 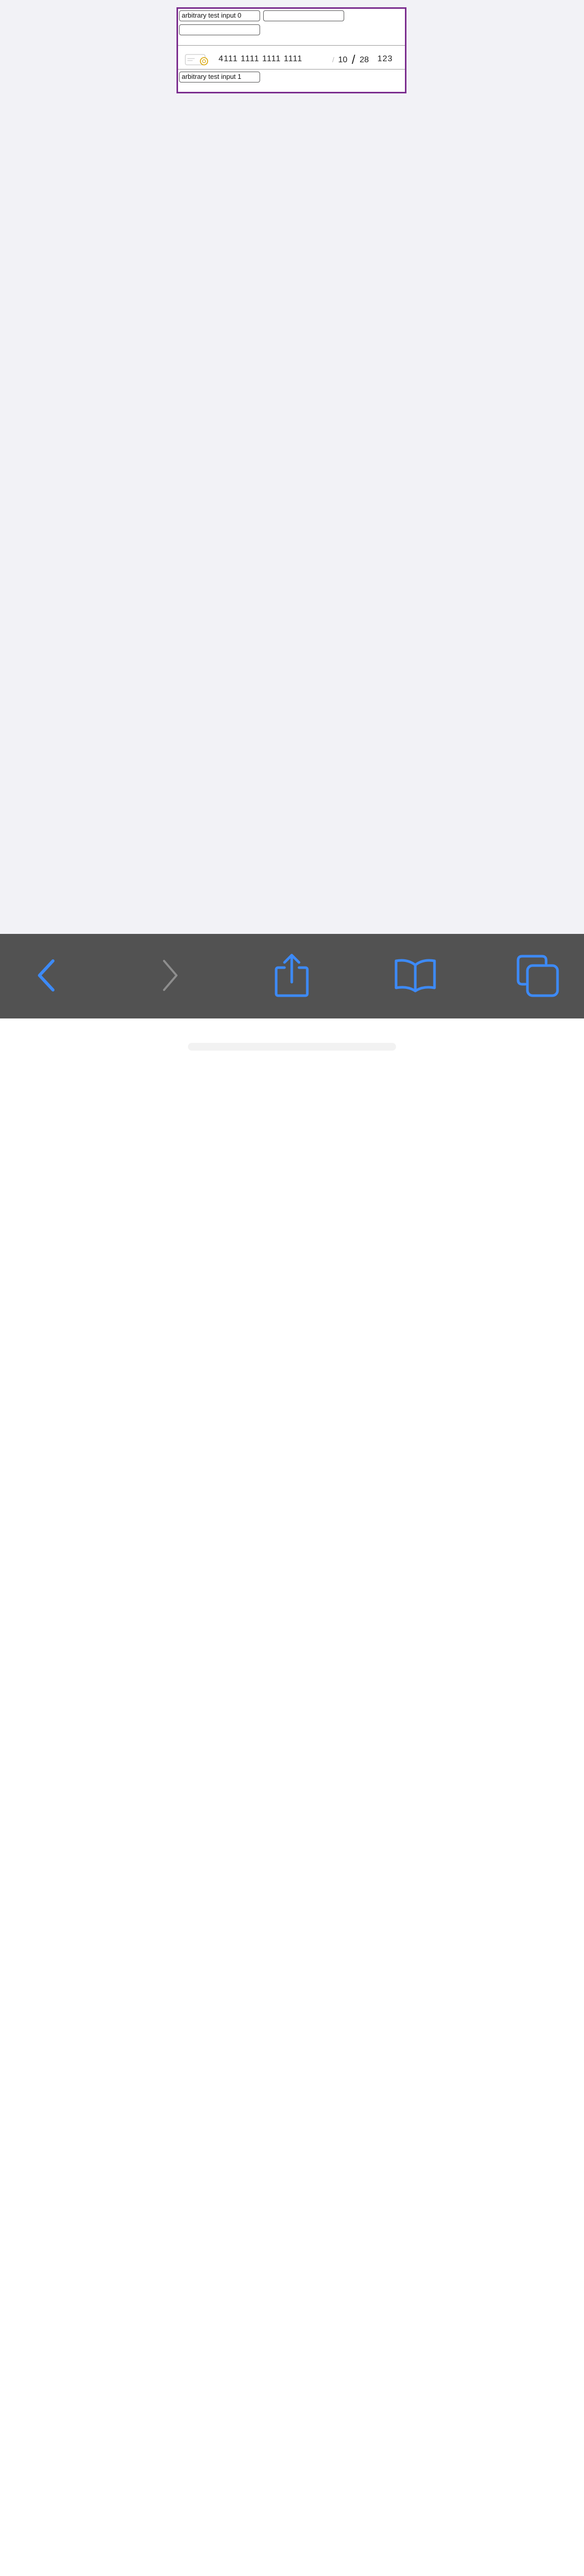 I want to click on divider-top, so click(x=291, y=45).